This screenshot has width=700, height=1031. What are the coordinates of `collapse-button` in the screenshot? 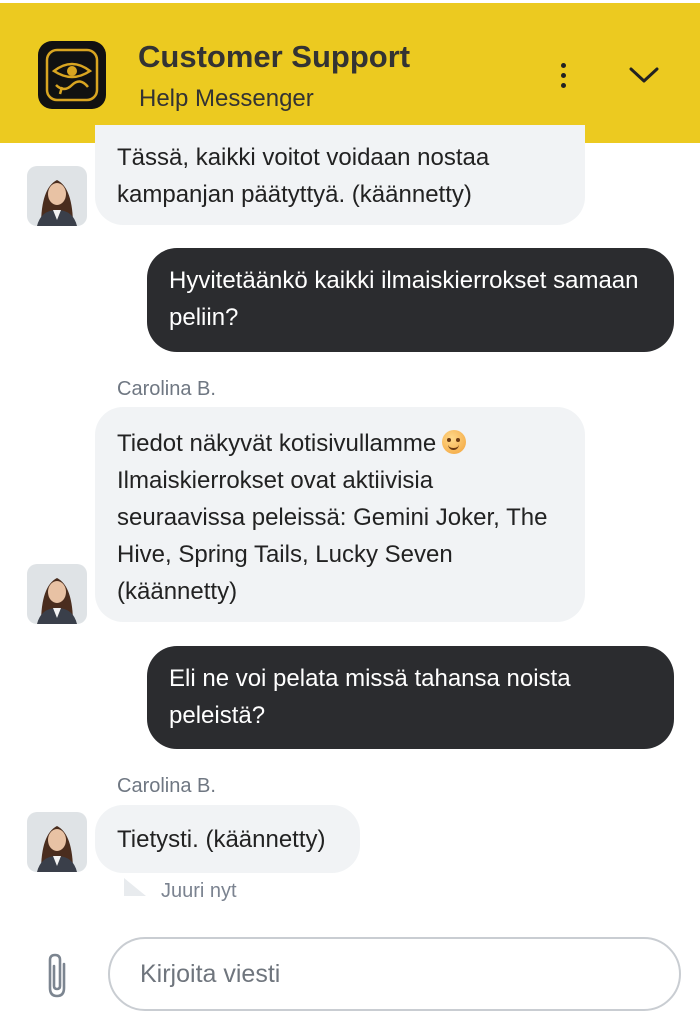 It's located at (644, 75).